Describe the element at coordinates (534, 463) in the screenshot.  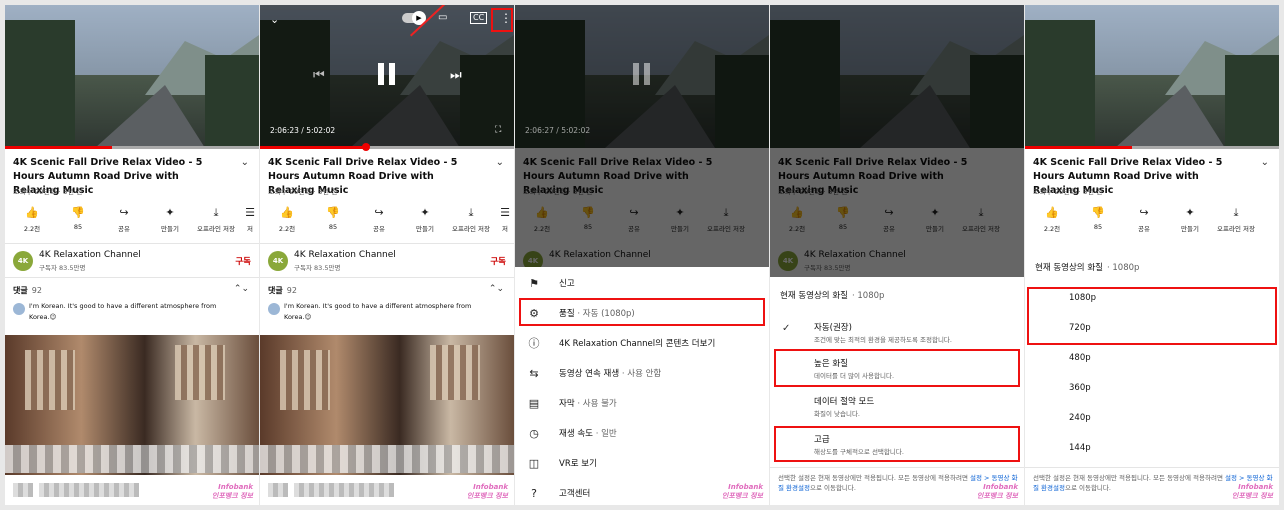
I see `vr-icon: ◫` at that location.